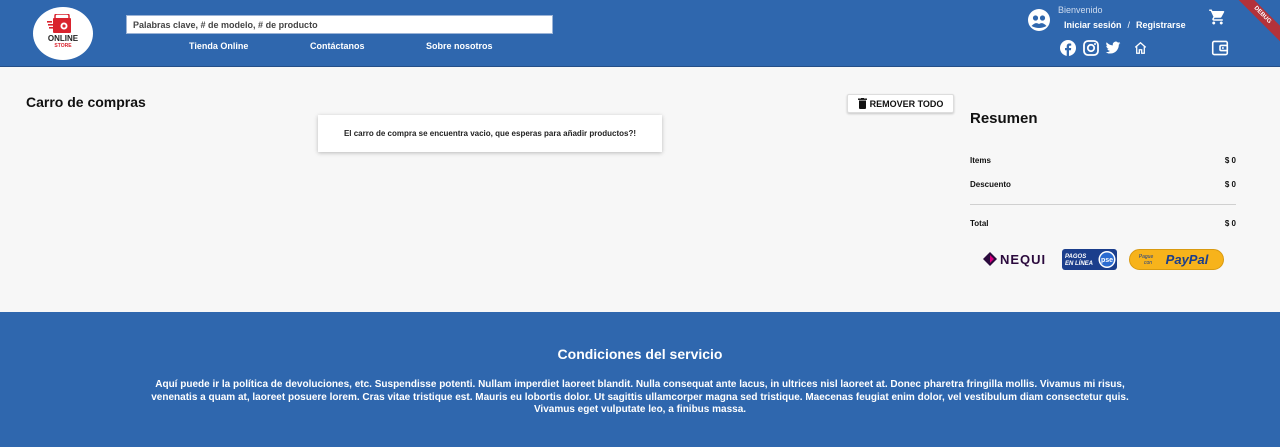  I want to click on twitter-icon, so click(1113, 48).